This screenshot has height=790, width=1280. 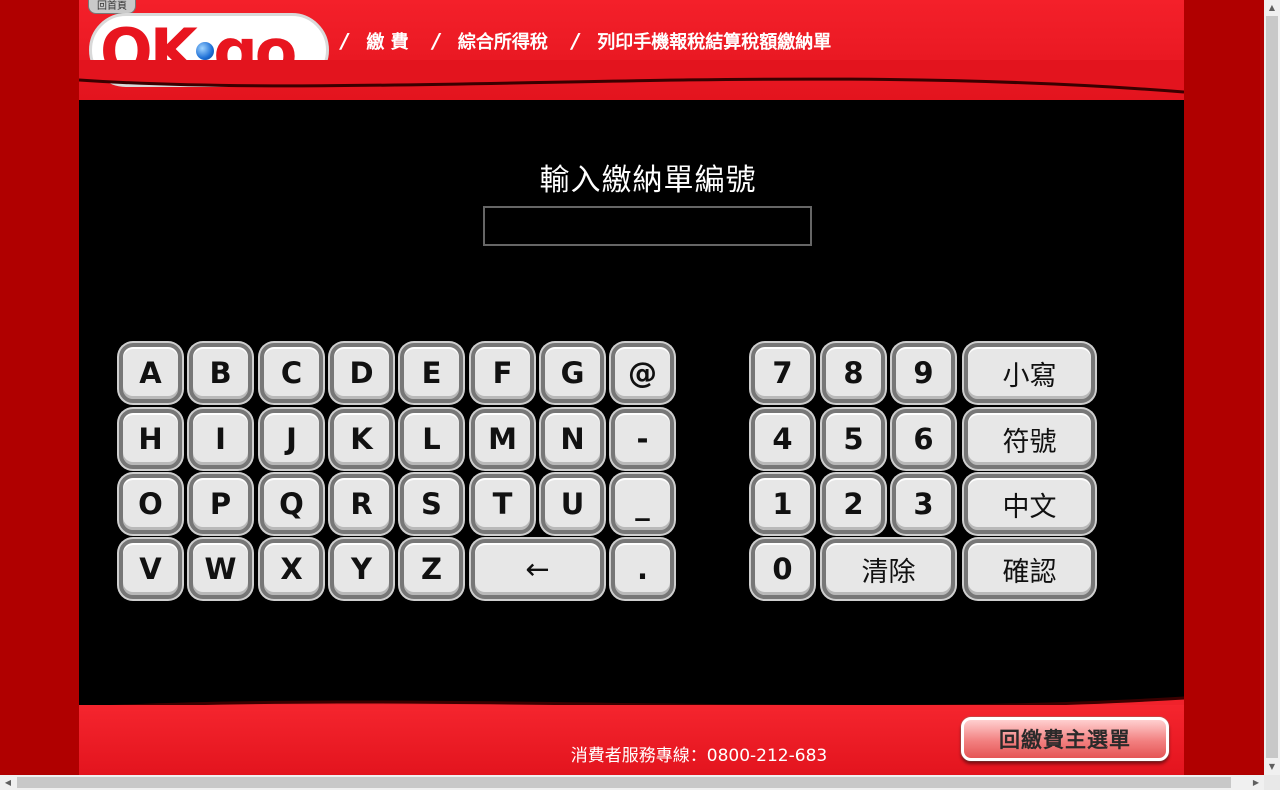 What do you see at coordinates (1272, 8) in the screenshot?
I see `scroll-up-icon: ▲` at bounding box center [1272, 8].